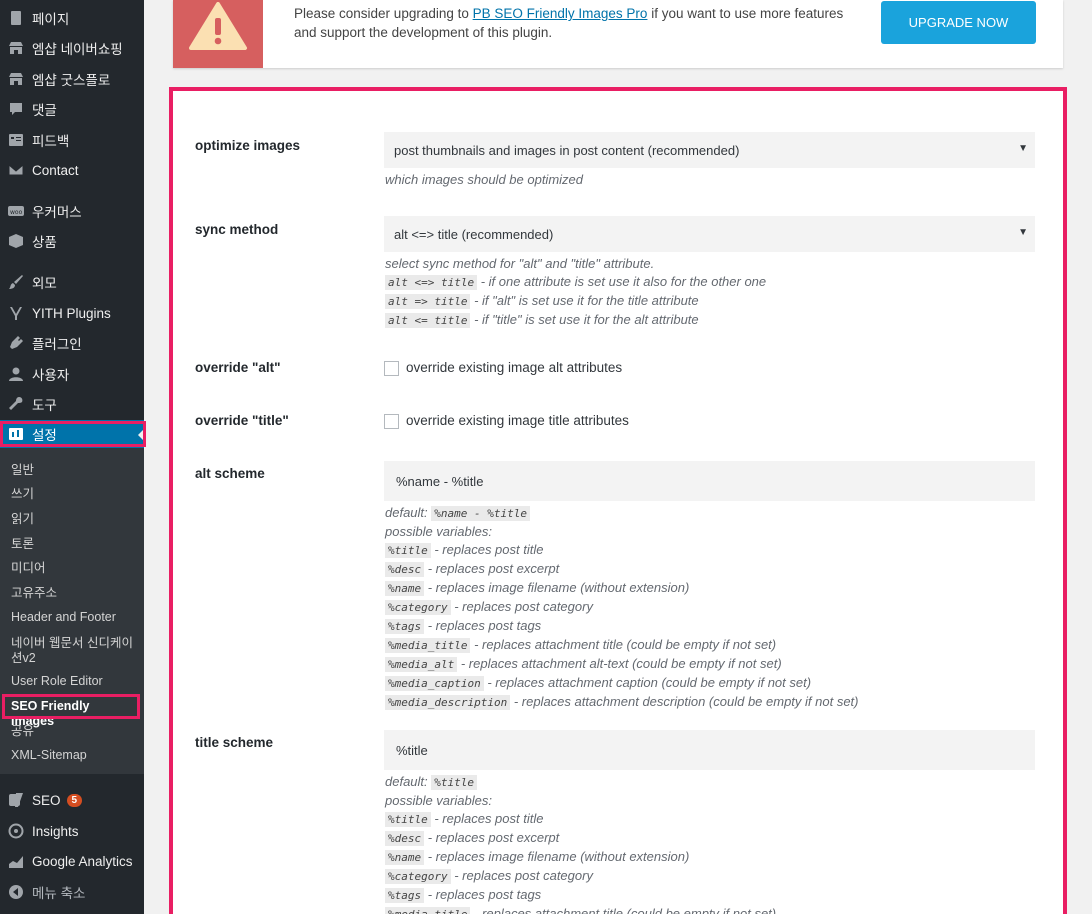  Describe the element at coordinates (72, 861) in the screenshot. I see `menu-item-google-analytics: Google Analytics` at that location.